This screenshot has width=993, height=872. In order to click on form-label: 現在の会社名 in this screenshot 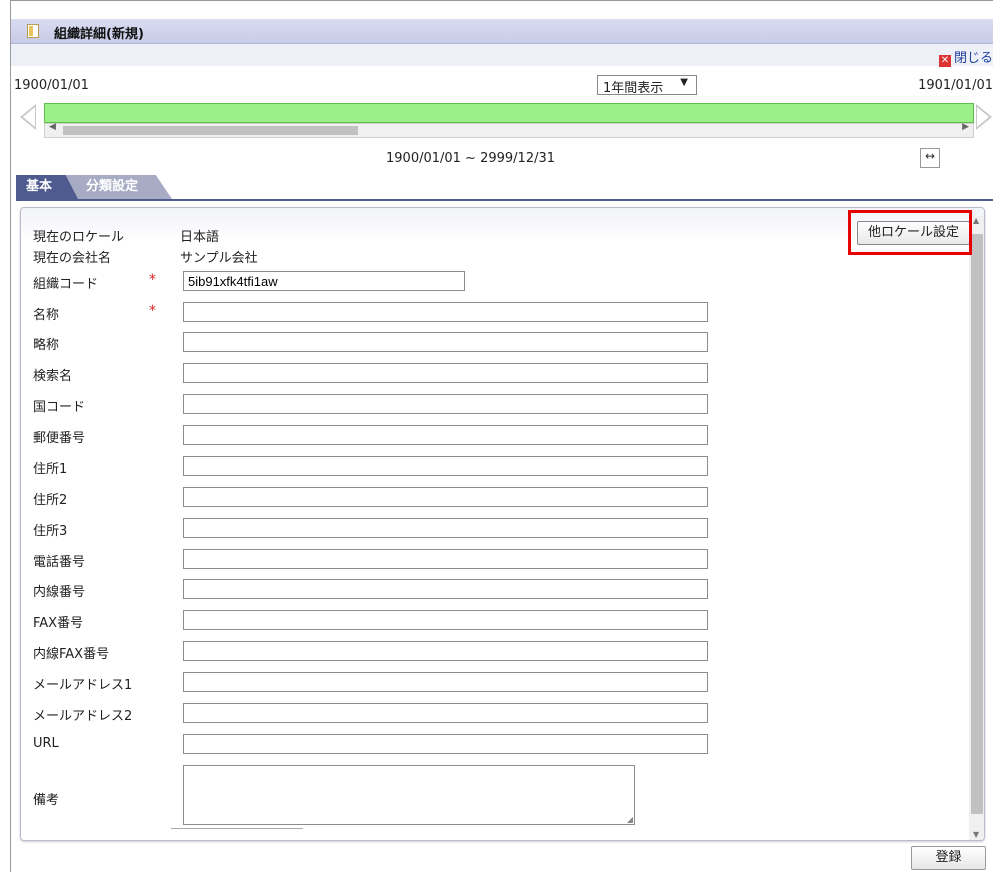, I will do `click(72, 258)`.